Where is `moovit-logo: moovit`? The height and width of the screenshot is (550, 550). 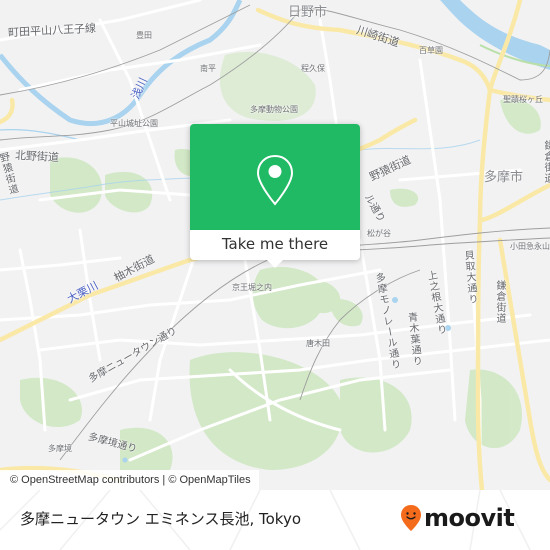
moovit-logo: moovit is located at coordinates (457, 518).